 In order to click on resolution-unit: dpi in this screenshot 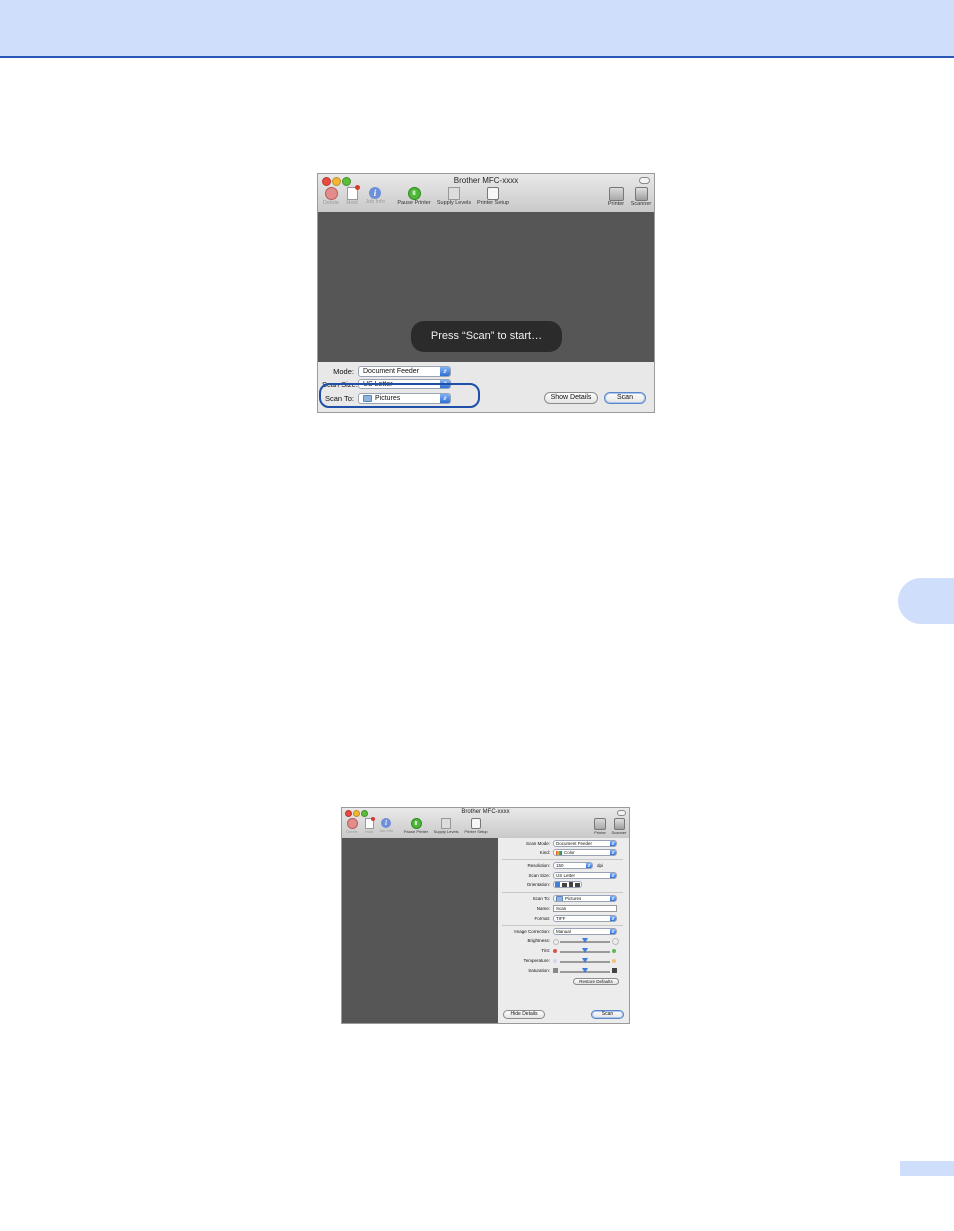, I will do `click(600, 865)`.